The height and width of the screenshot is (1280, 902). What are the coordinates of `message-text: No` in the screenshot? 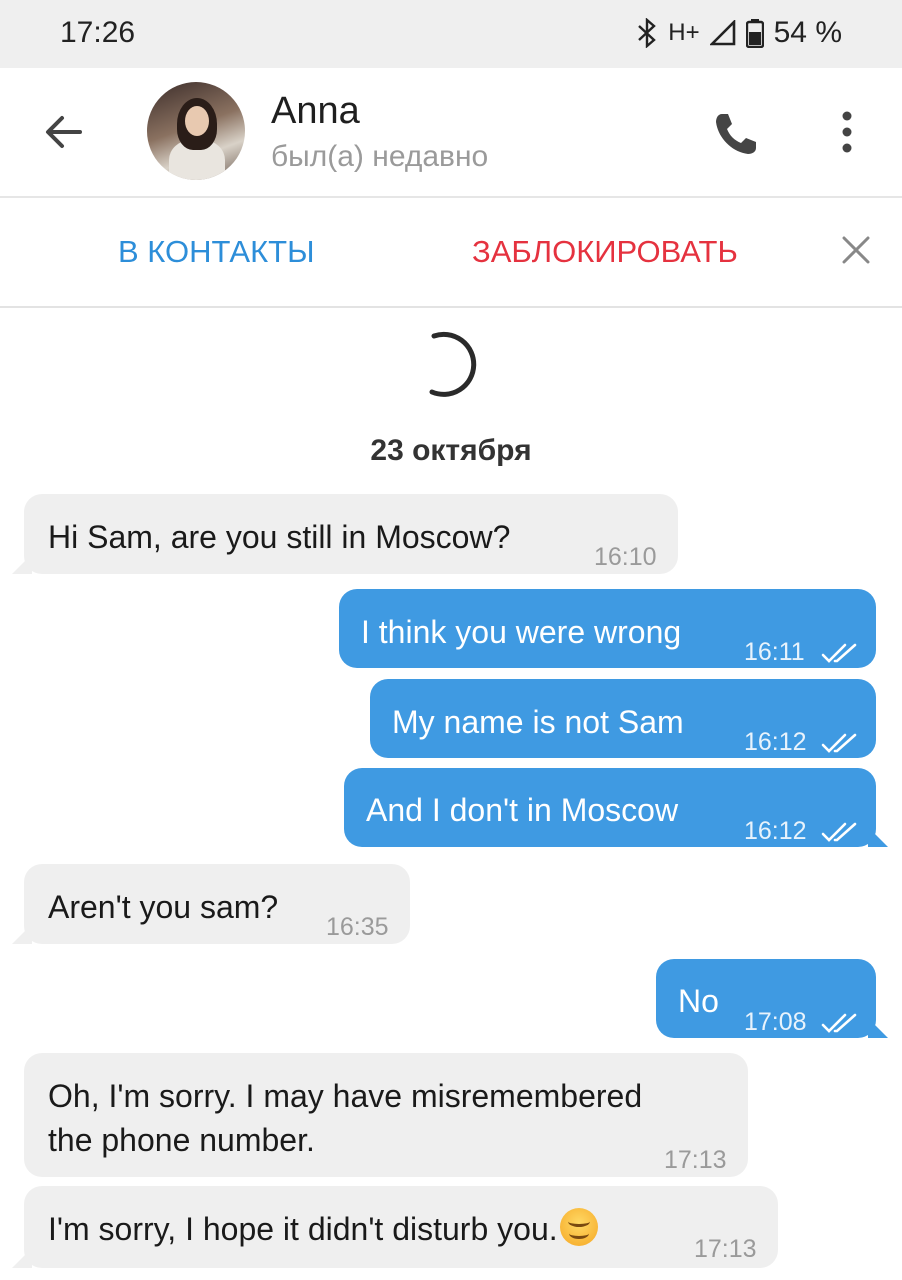 It's located at (698, 1001).